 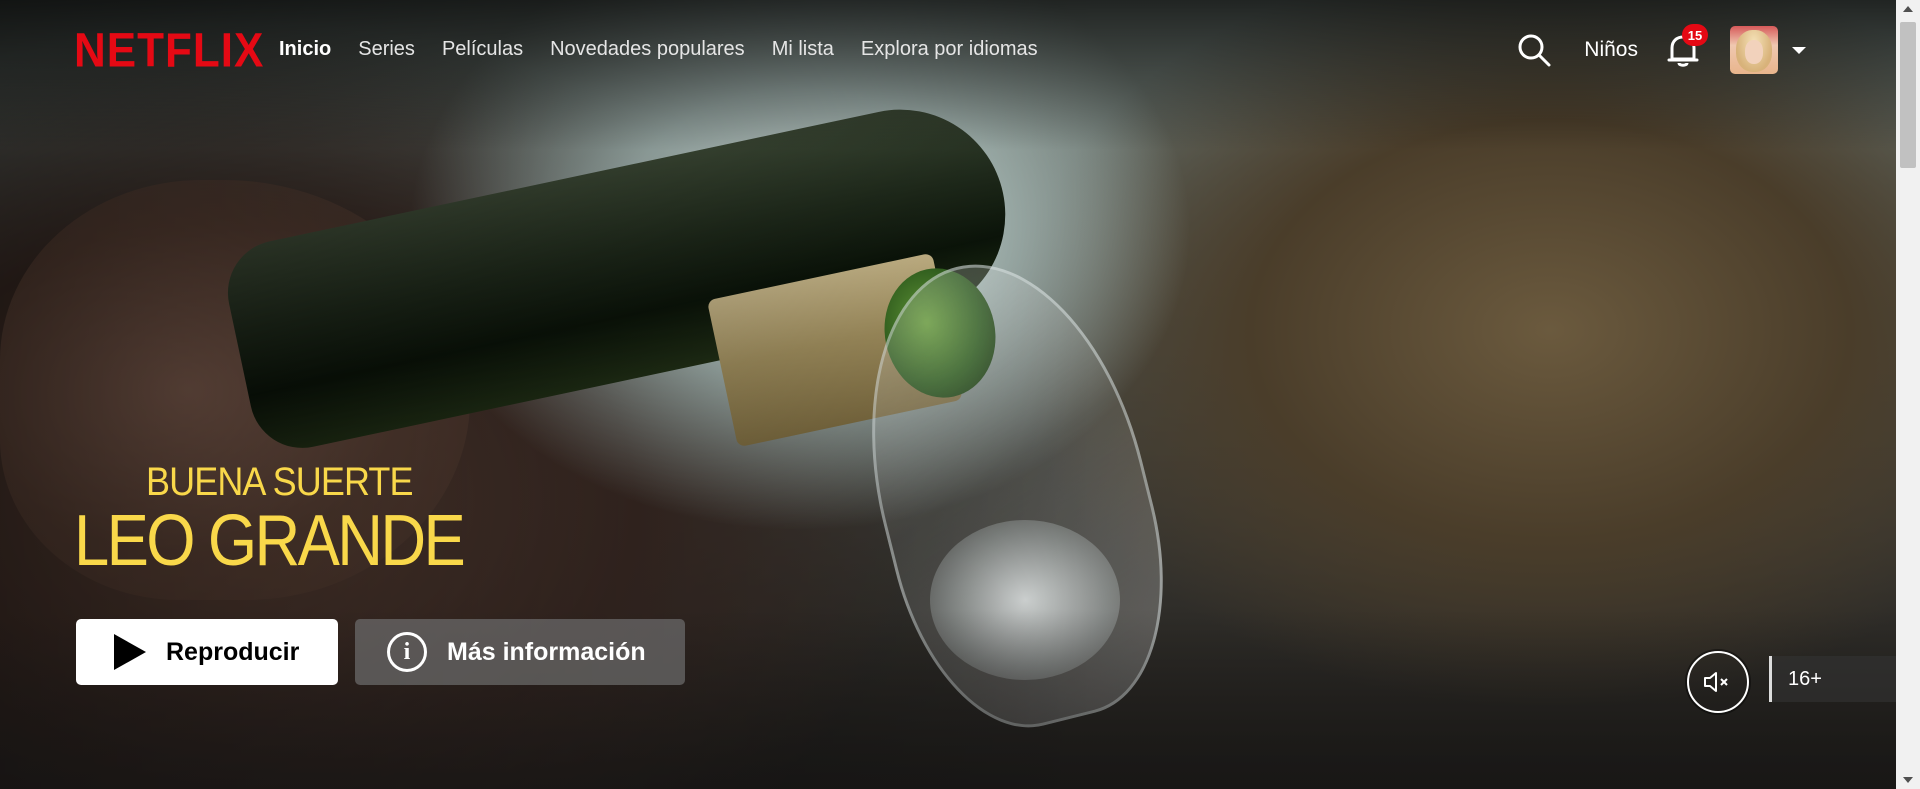 What do you see at coordinates (1908, 9) in the screenshot?
I see `scroll-up-arrow-icon` at bounding box center [1908, 9].